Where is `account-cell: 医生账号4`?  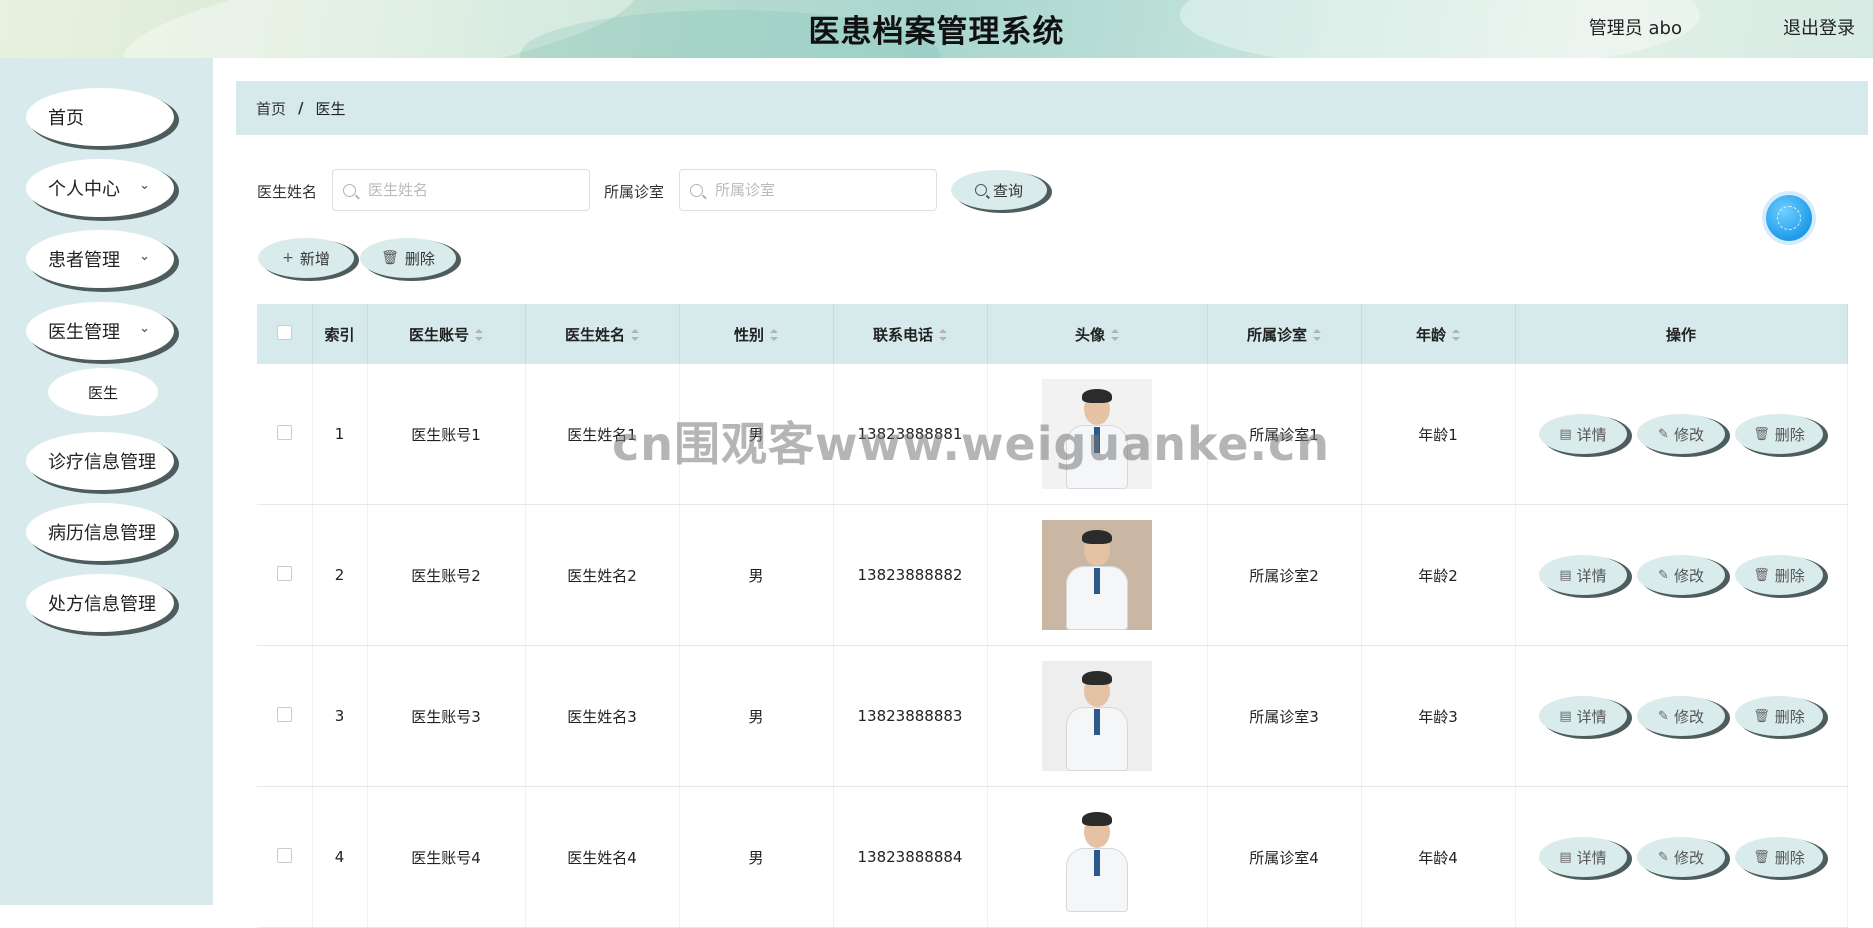
account-cell: 医生账号4 is located at coordinates (446, 857).